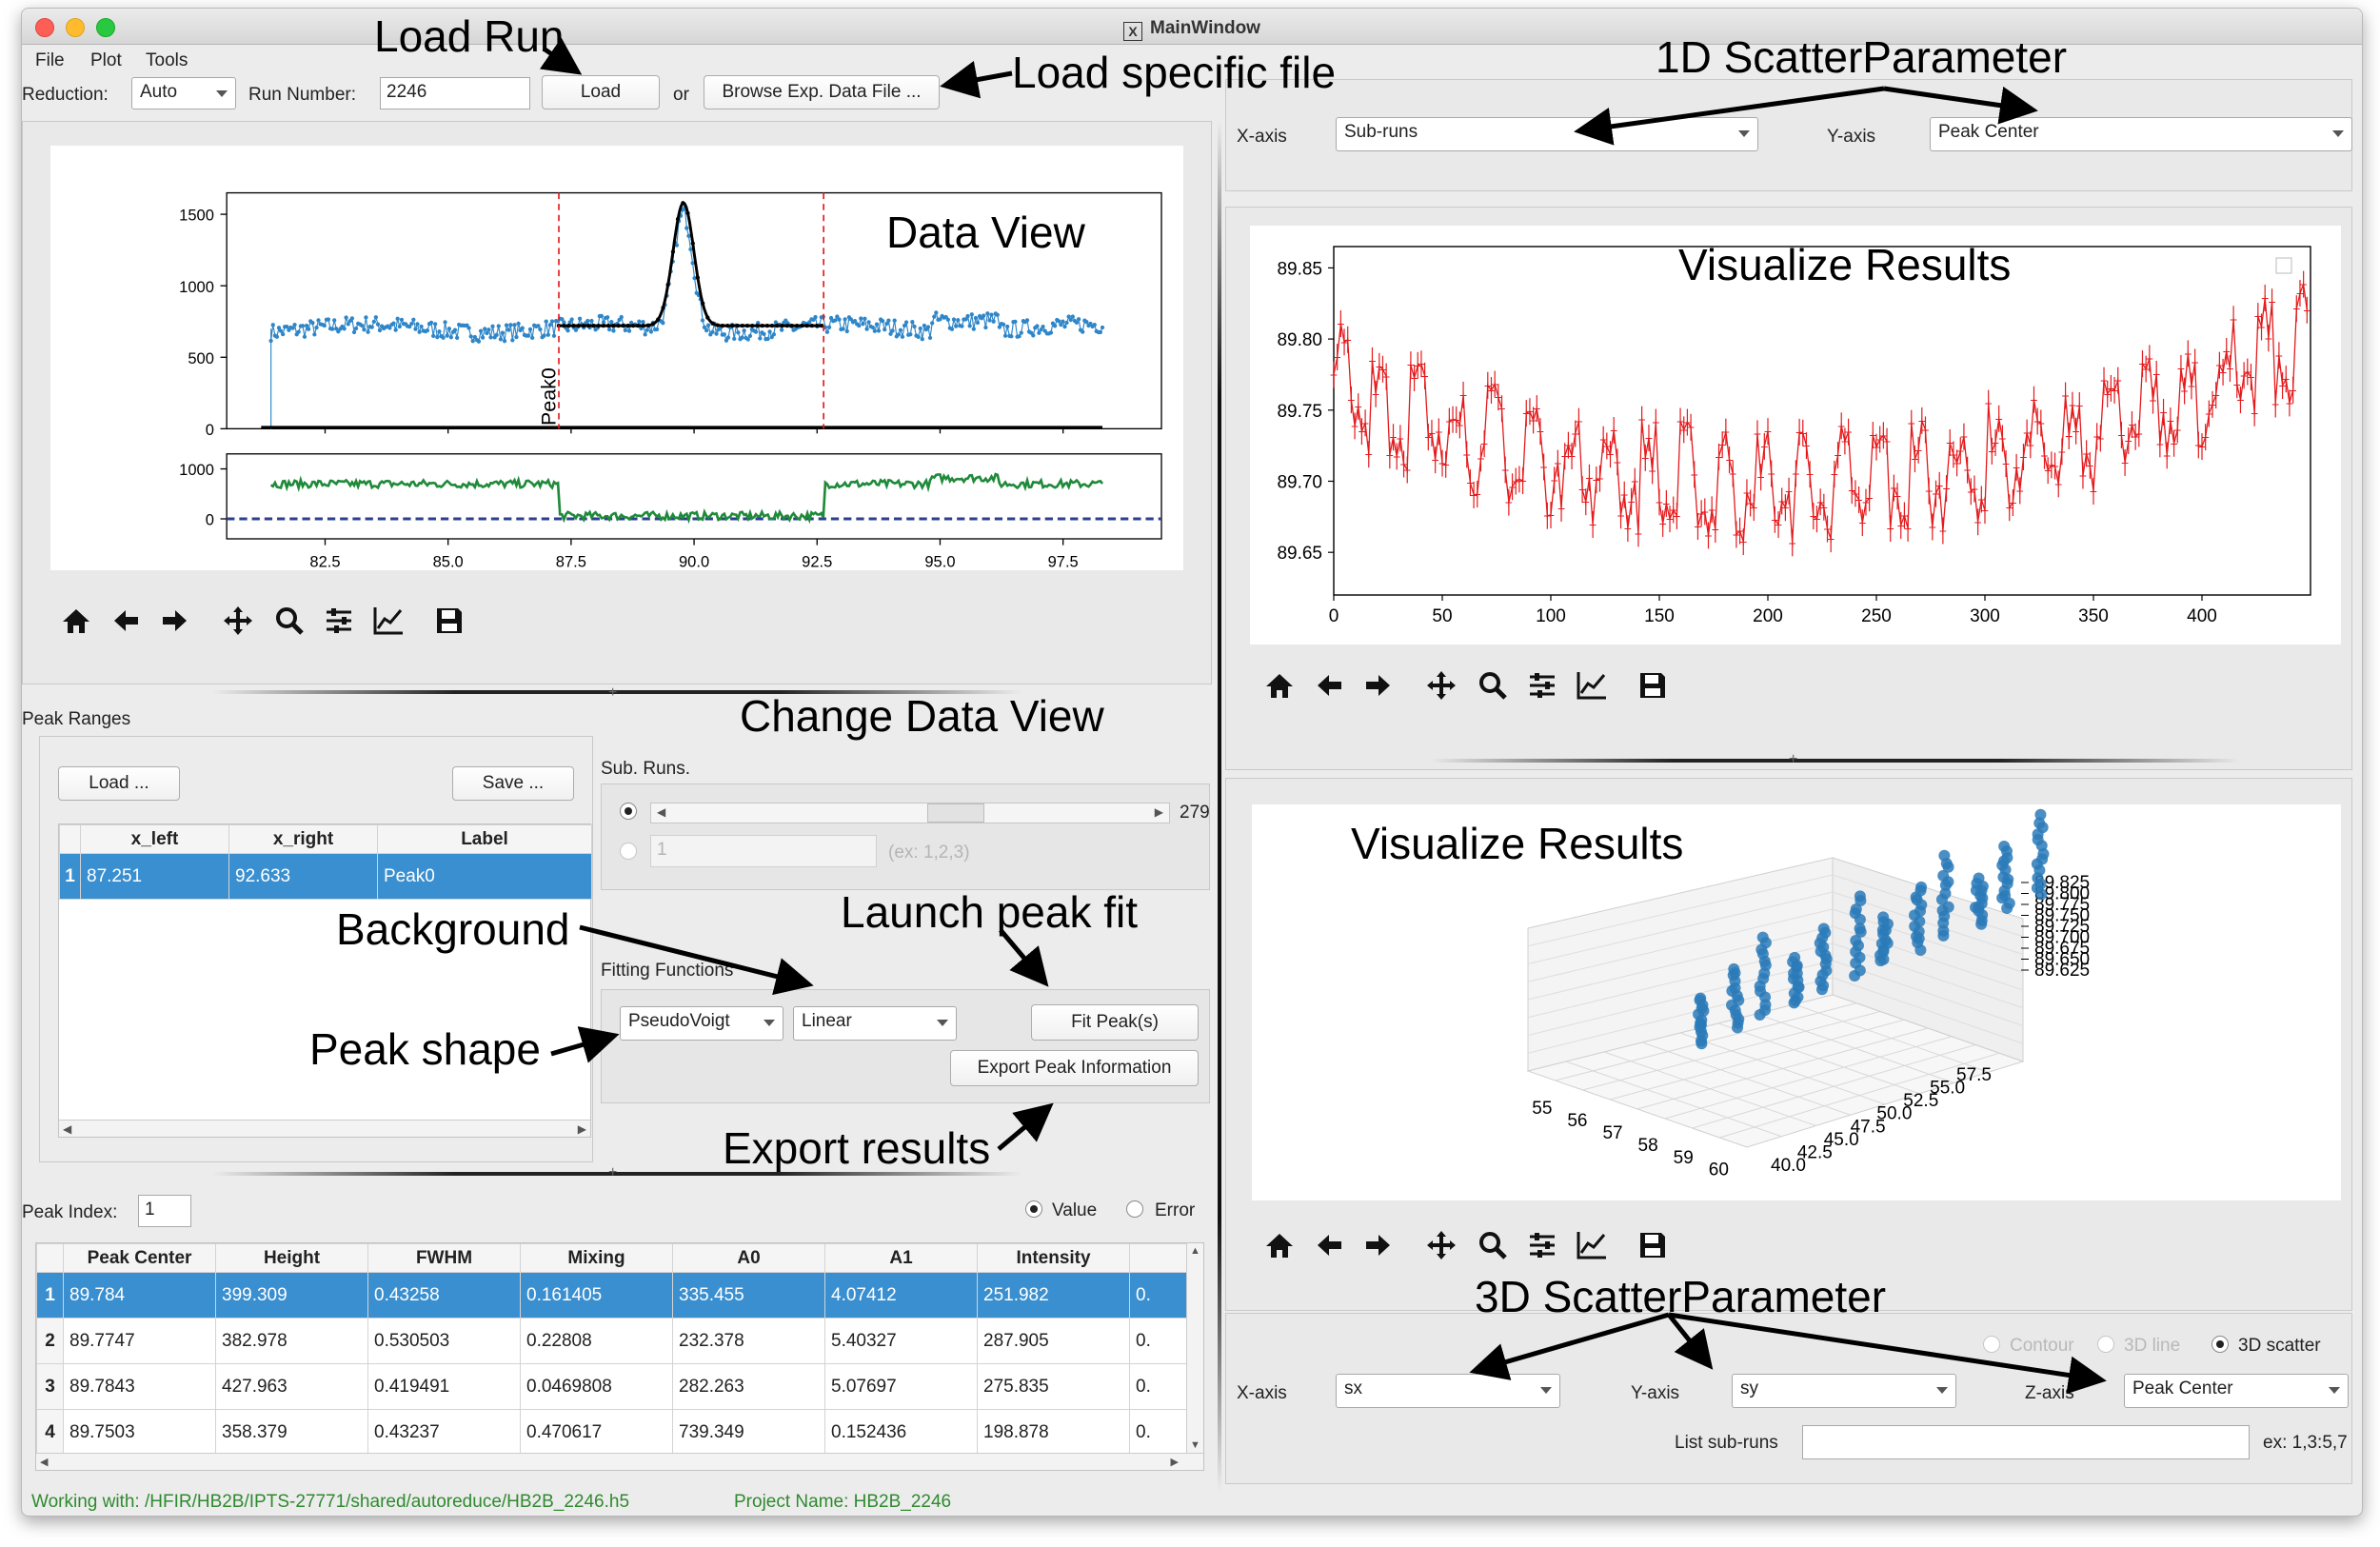  Describe the element at coordinates (1960, 105) in the screenshot. I see `arrow-1d-y` at that location.